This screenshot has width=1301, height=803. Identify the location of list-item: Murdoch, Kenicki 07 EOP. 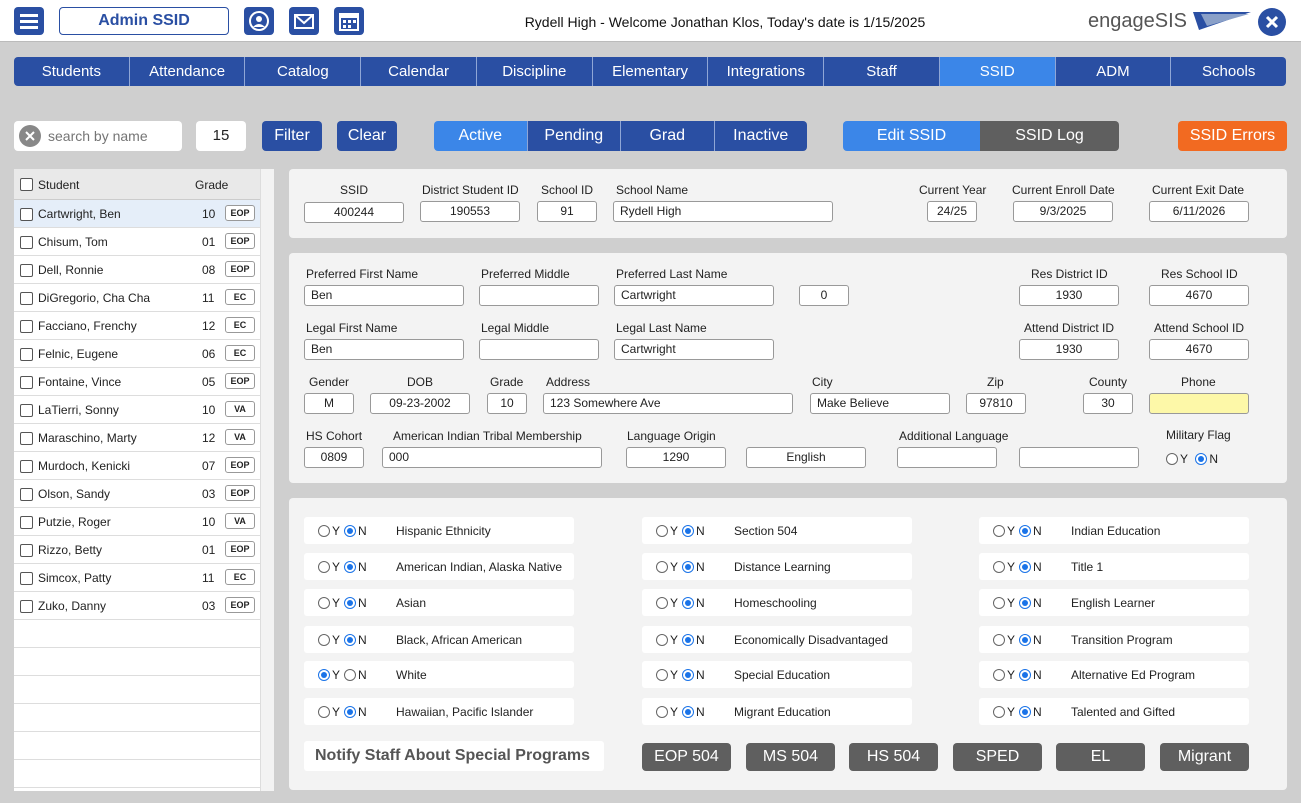
(144, 466).